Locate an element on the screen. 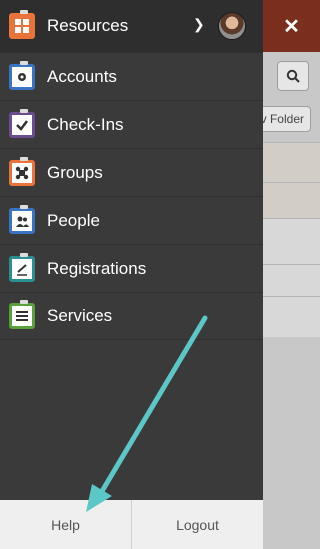 This screenshot has width=320, height=549. menu-label: Check-Ins is located at coordinates (85, 124).